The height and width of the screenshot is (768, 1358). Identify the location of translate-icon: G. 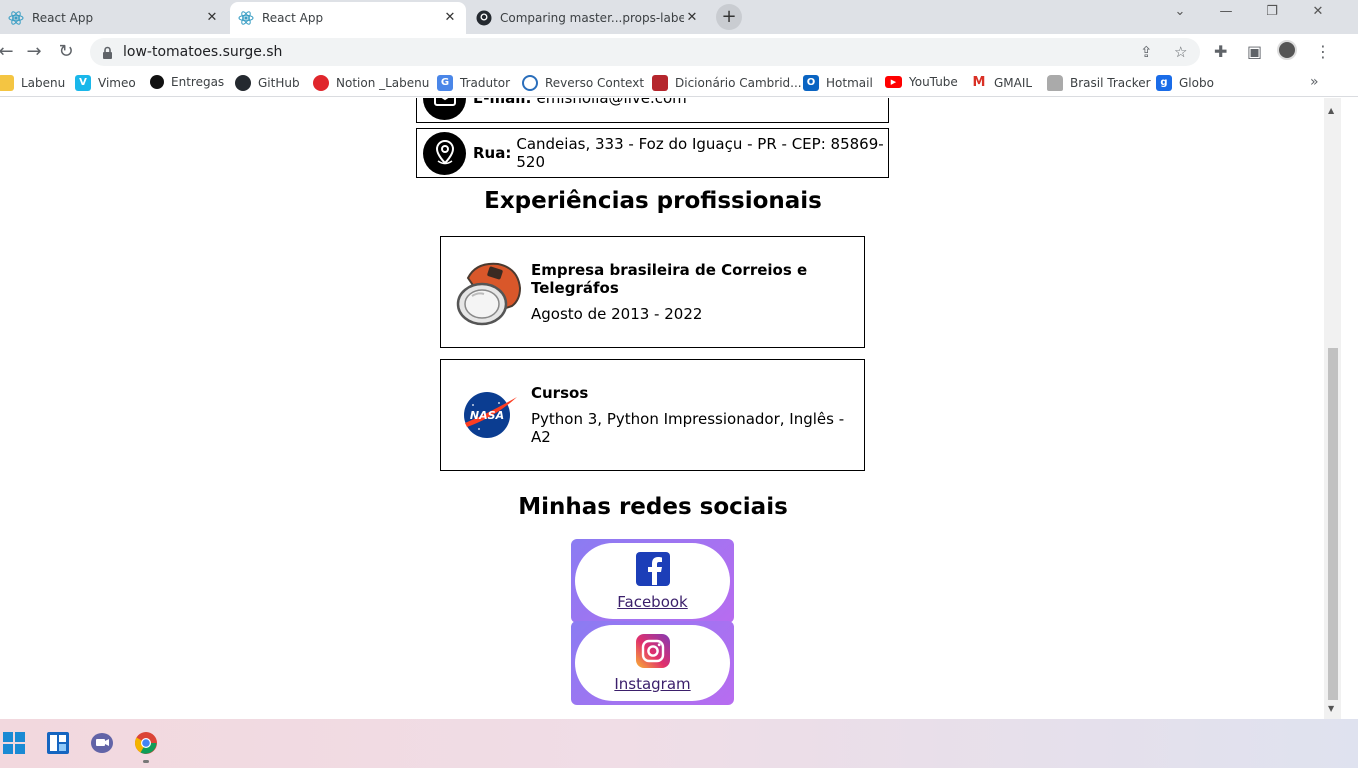
(445, 83).